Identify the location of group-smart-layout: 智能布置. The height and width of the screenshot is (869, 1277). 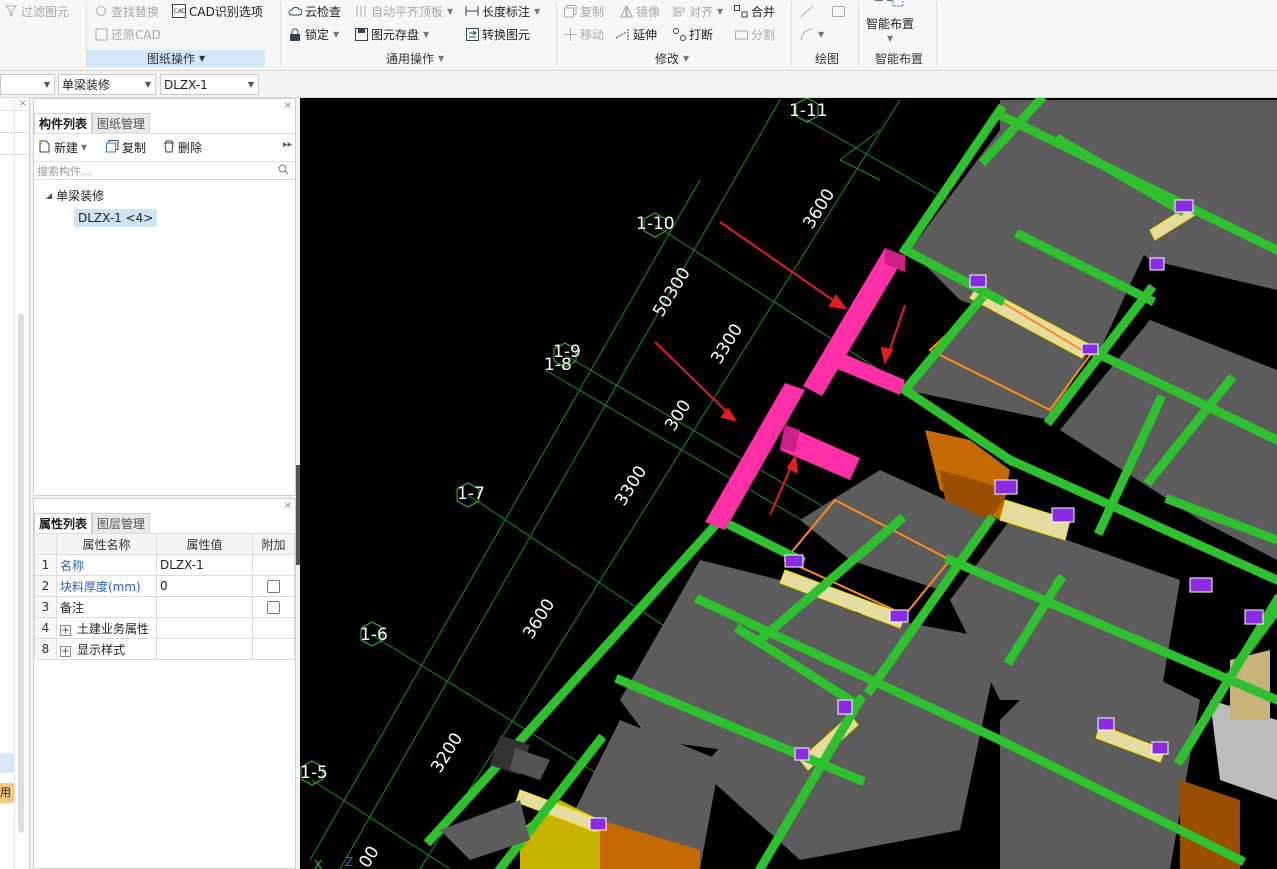
(899, 59).